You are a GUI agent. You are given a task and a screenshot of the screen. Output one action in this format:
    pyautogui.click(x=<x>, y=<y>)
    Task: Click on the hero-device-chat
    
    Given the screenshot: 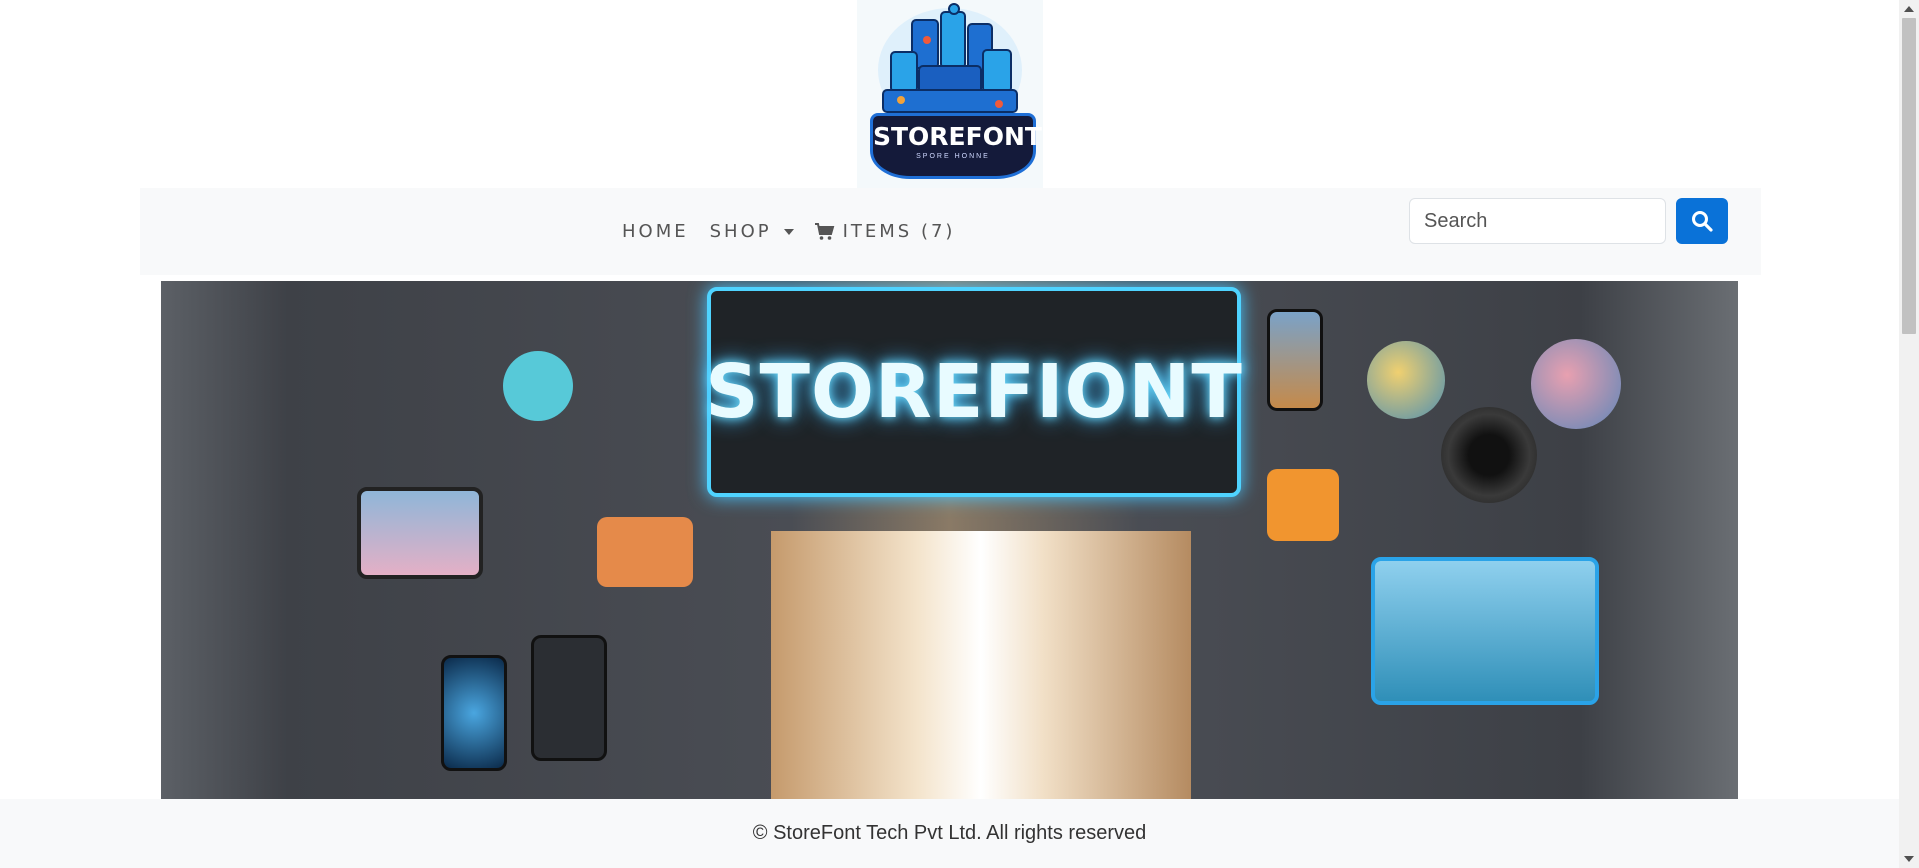 What is the action you would take?
    pyautogui.click(x=1303, y=505)
    